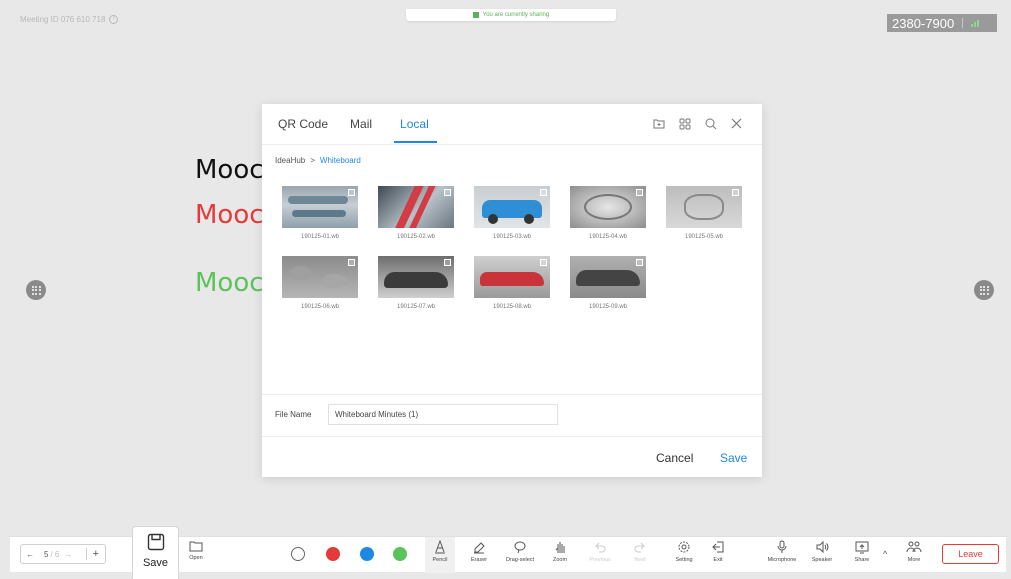  Describe the element at coordinates (862, 547) in the screenshot. I see `share-screen-icon` at that location.